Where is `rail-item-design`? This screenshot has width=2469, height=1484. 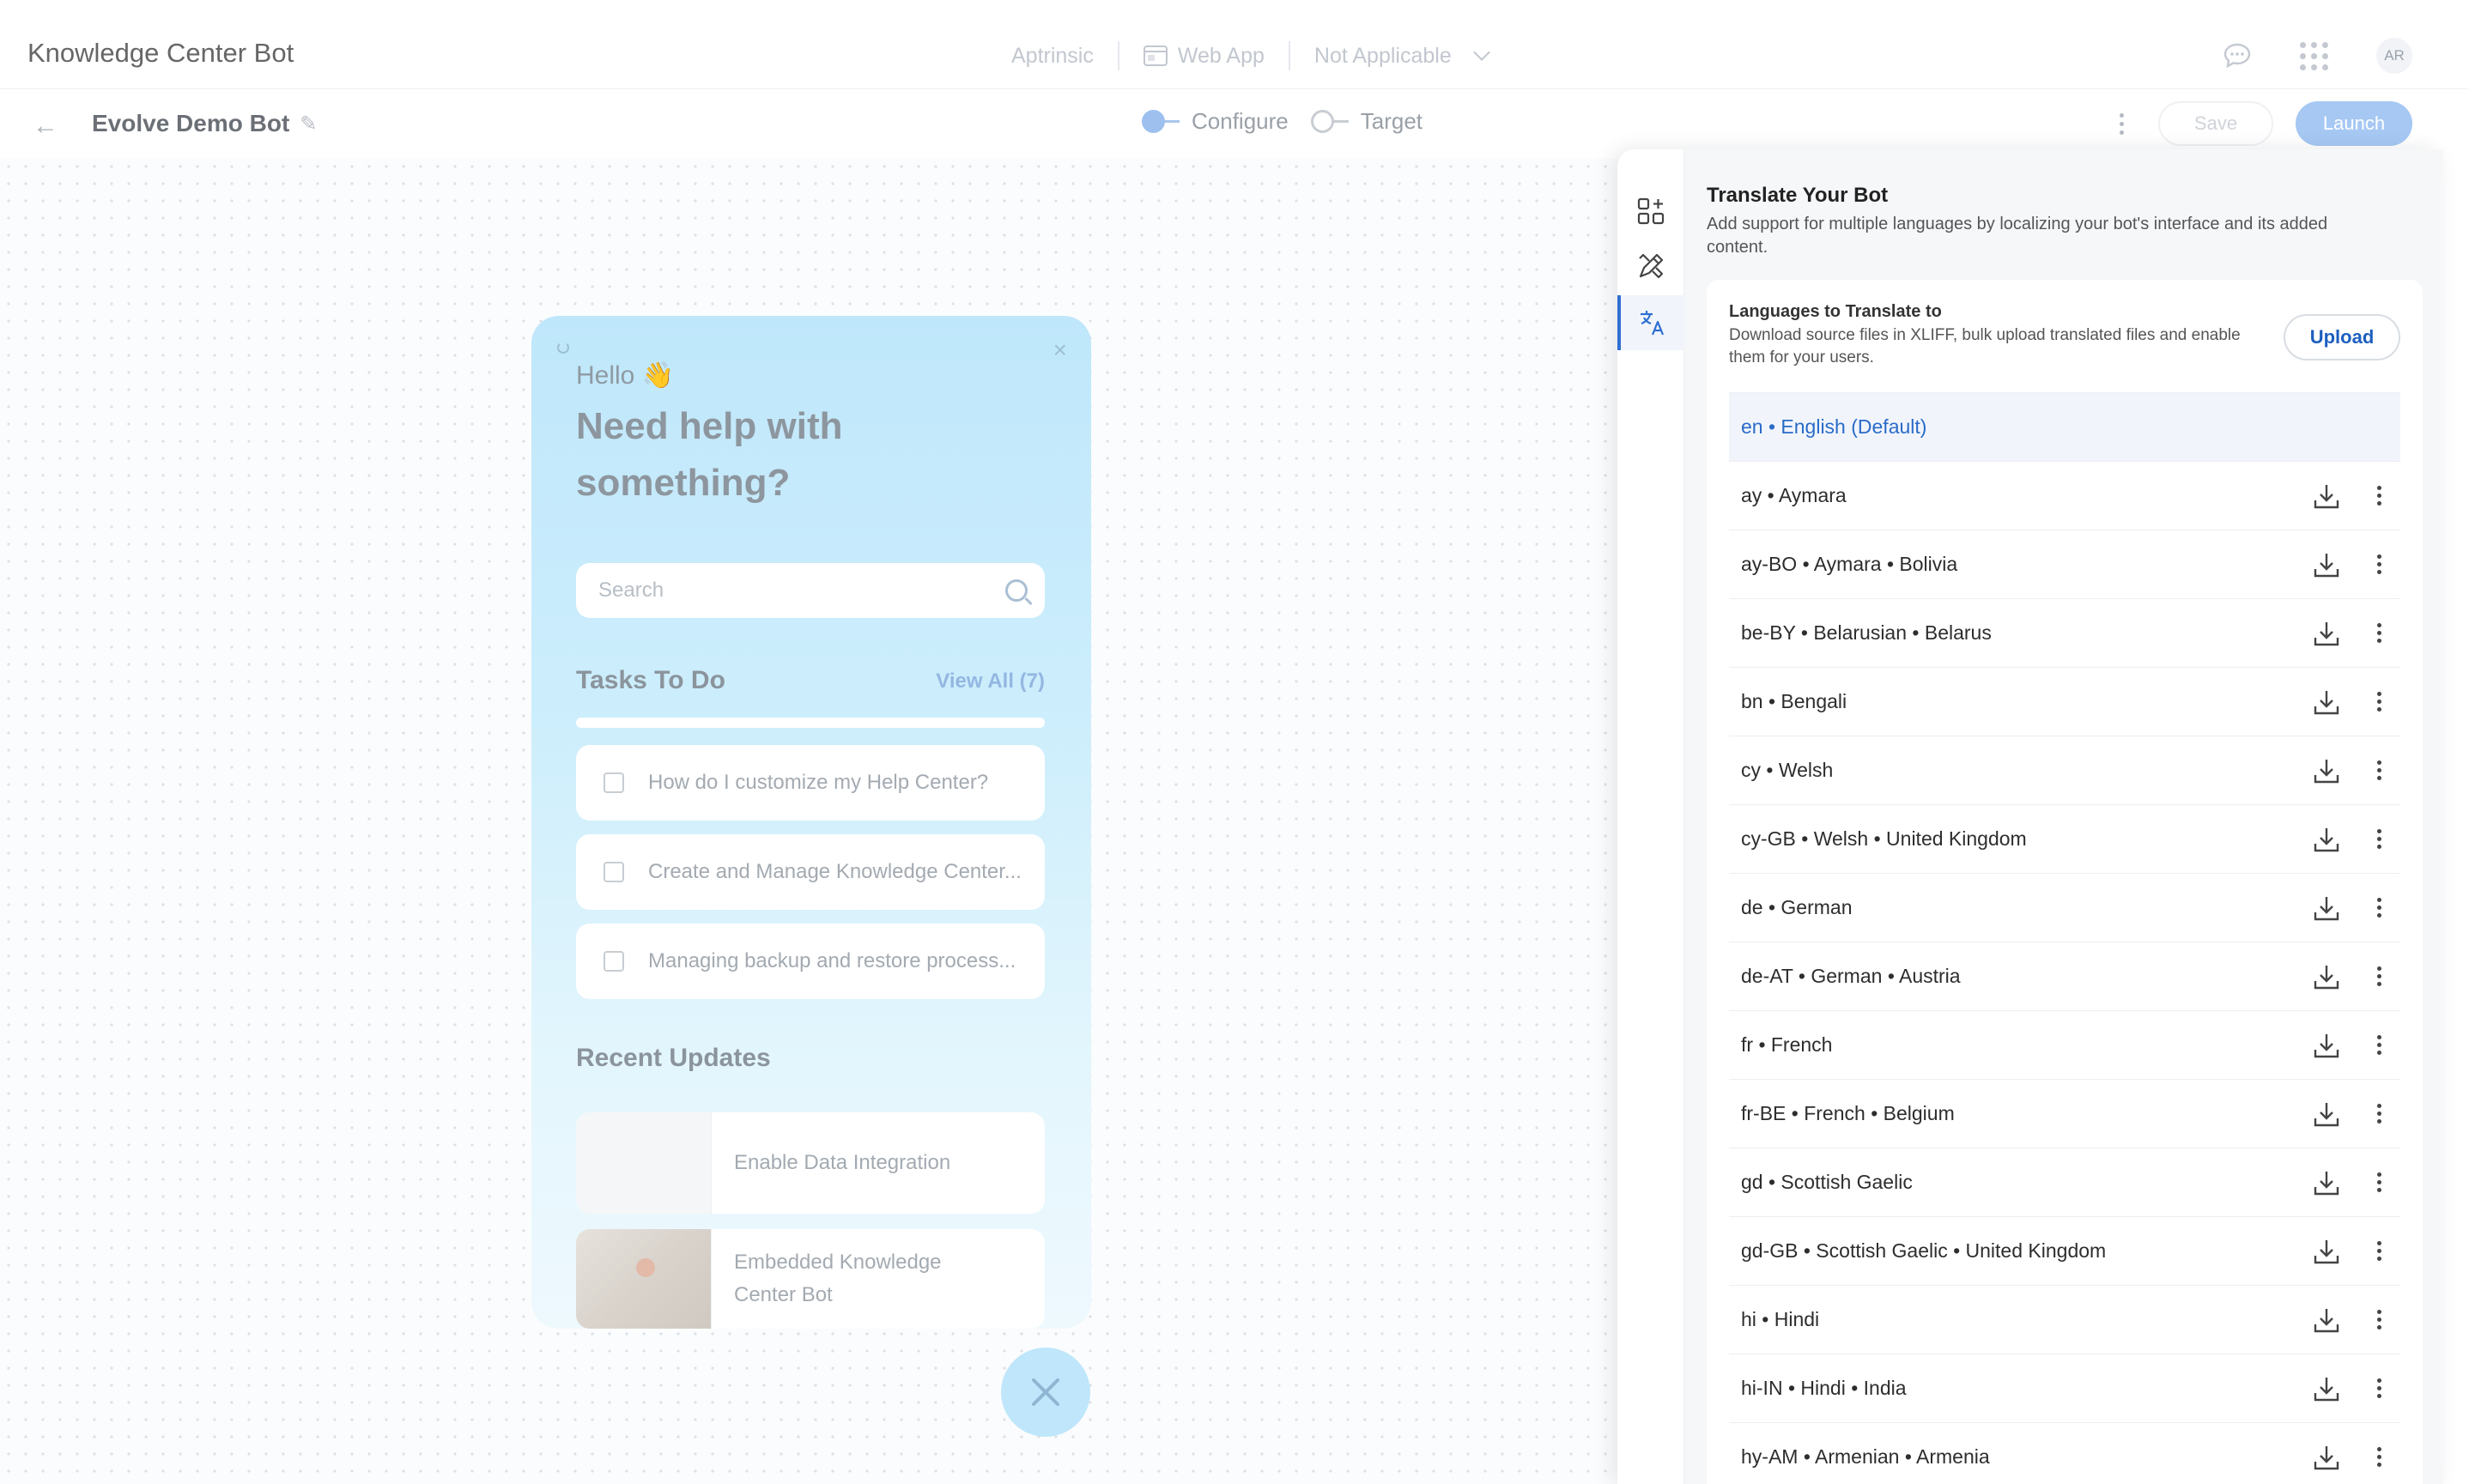 rail-item-design is located at coordinates (1650, 266).